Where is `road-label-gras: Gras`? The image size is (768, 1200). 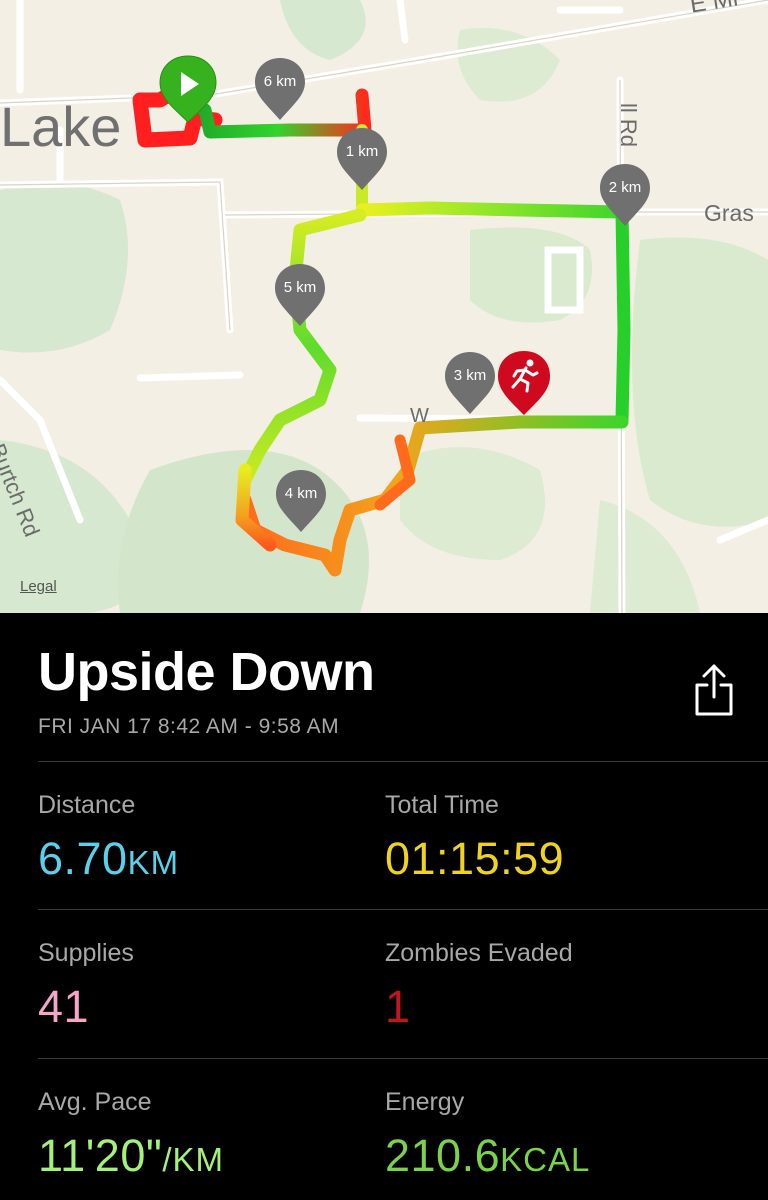 road-label-gras: Gras is located at coordinates (729, 213).